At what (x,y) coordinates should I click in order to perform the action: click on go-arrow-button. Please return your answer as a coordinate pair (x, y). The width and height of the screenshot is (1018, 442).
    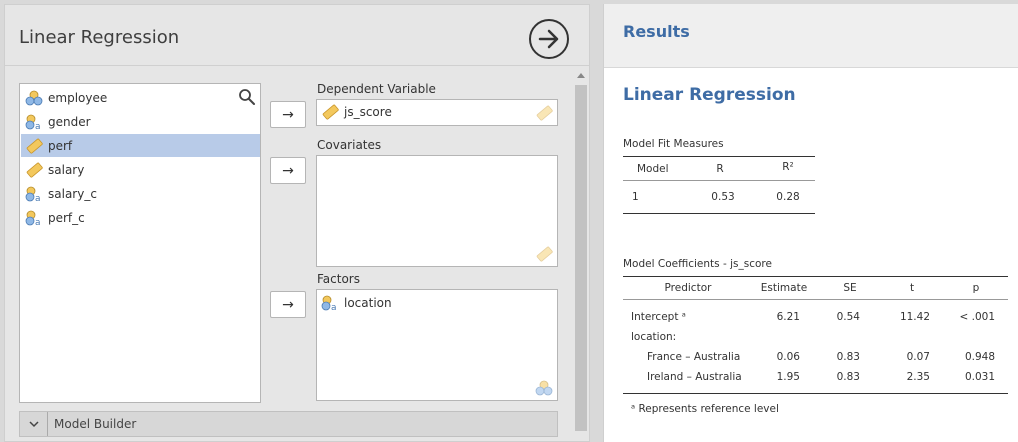
    Looking at the image, I should click on (549, 39).